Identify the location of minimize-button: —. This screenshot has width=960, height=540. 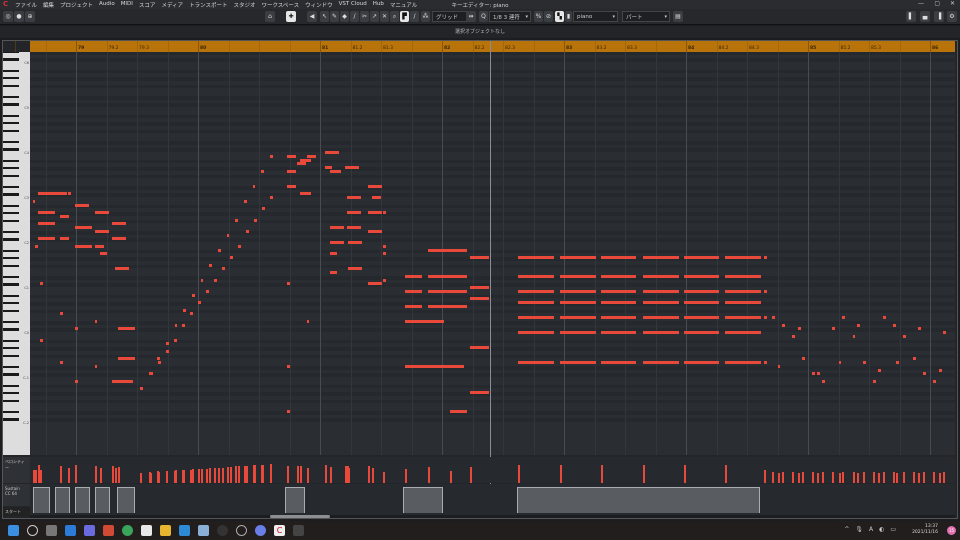
(921, 3).